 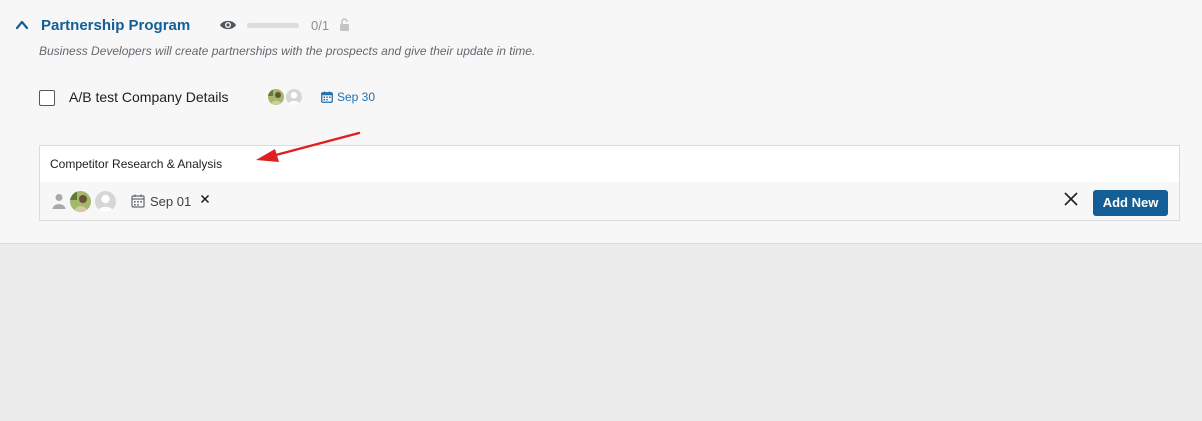 I want to click on close-icon, so click(x=1071, y=199).